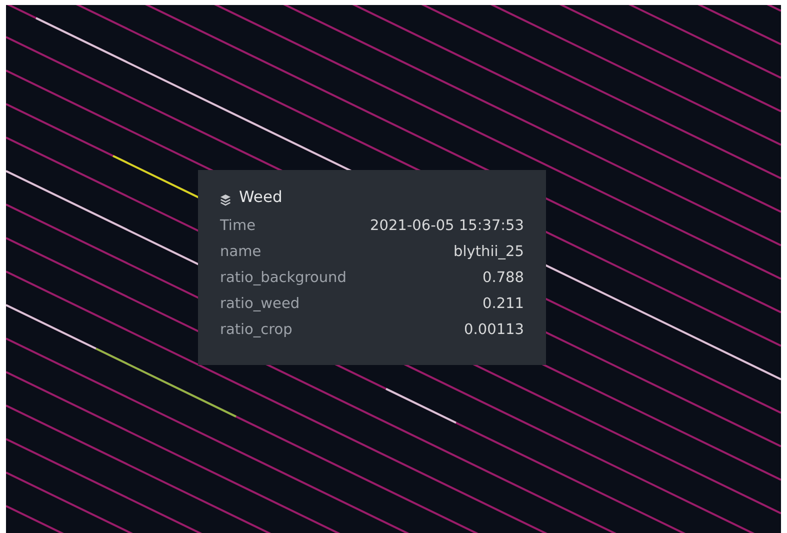 The image size is (787, 533). What do you see at coordinates (241, 252) in the screenshot?
I see `field-label: name` at bounding box center [241, 252].